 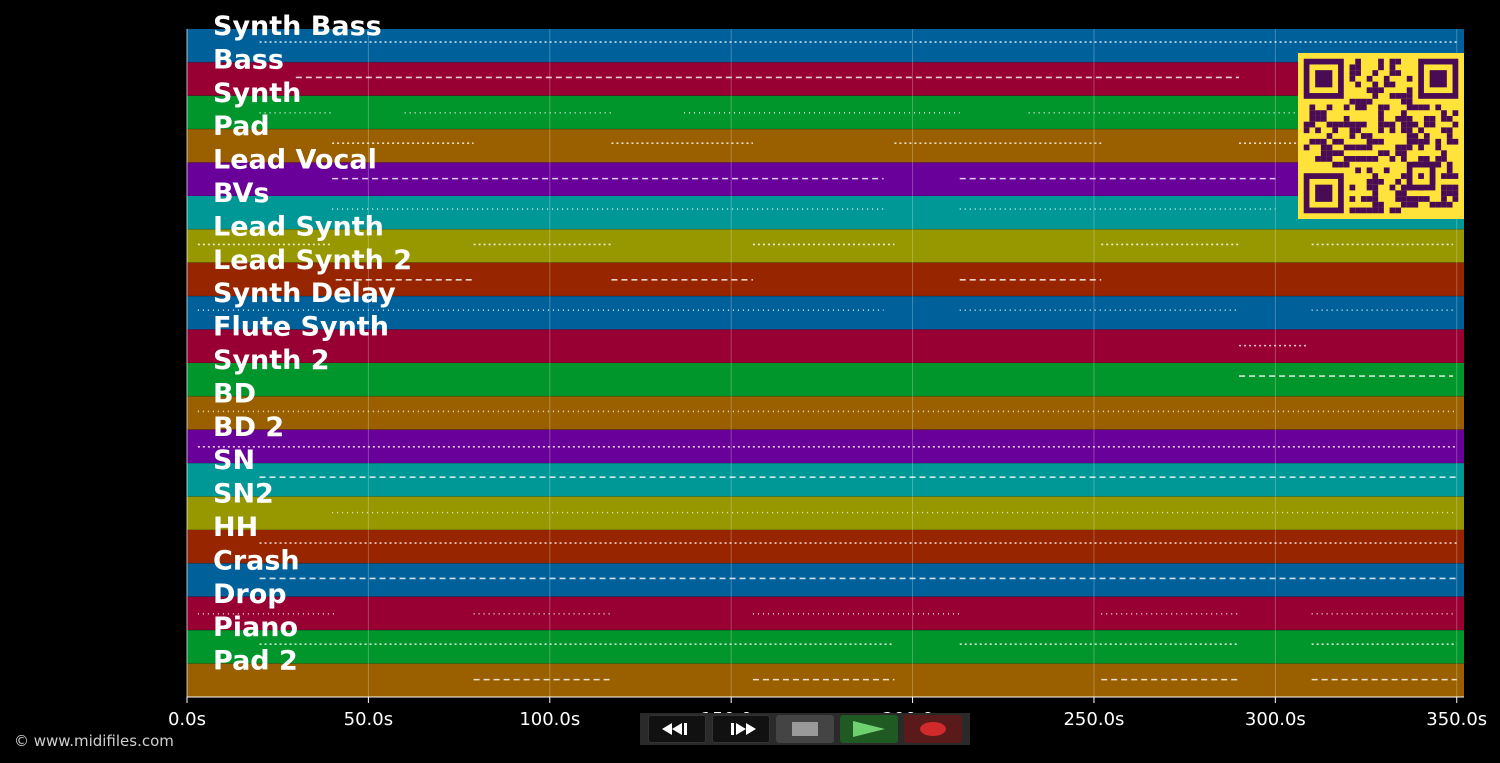 I want to click on track-label: Bass, so click(x=248, y=59).